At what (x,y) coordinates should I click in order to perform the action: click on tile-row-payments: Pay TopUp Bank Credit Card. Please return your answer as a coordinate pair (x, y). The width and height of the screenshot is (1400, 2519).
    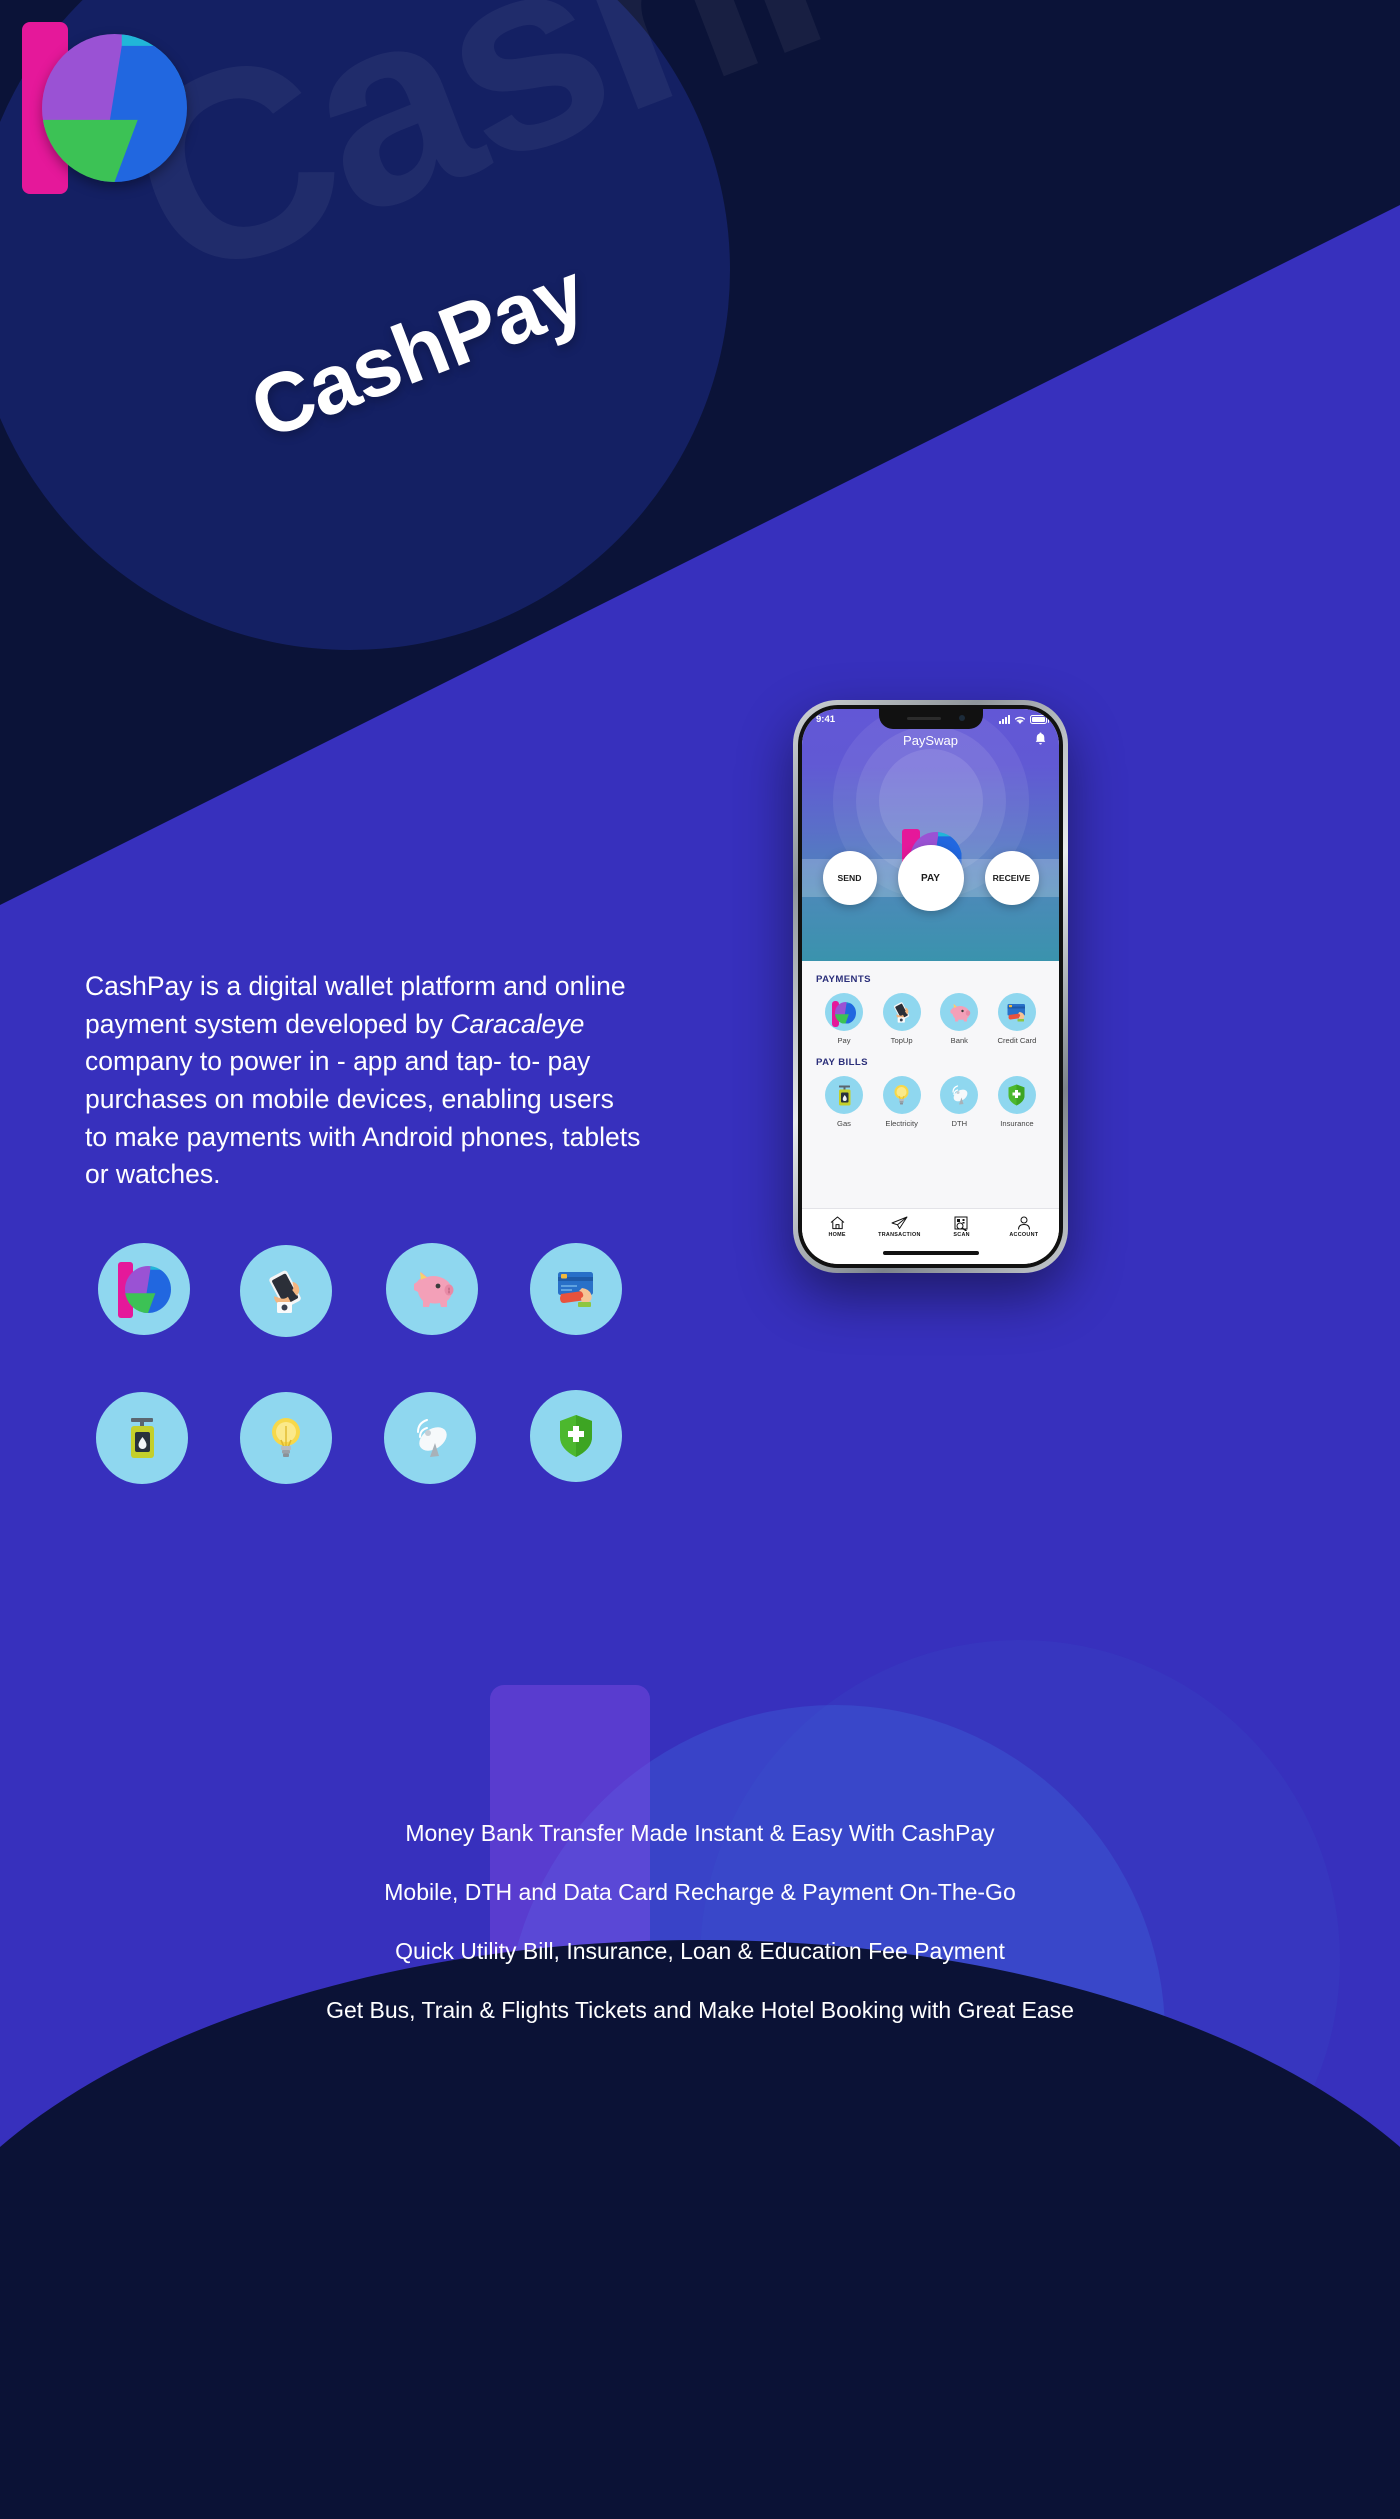
    Looking at the image, I should click on (930, 1019).